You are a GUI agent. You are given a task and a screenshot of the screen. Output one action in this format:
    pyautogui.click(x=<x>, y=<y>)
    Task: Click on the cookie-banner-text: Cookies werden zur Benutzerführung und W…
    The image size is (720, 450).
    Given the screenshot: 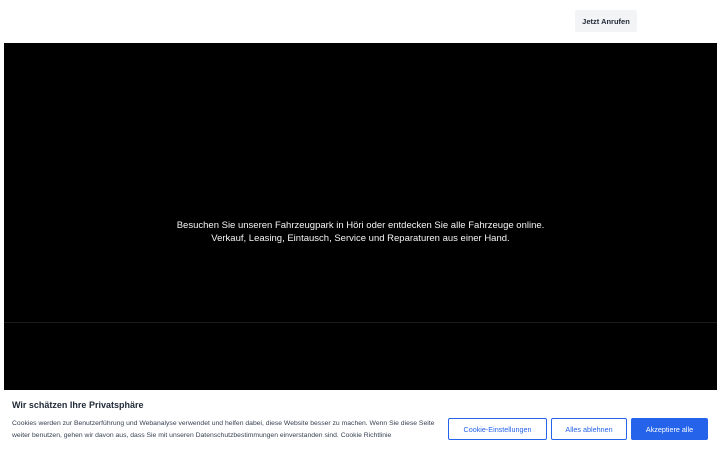 What is the action you would take?
    pyautogui.click(x=227, y=430)
    